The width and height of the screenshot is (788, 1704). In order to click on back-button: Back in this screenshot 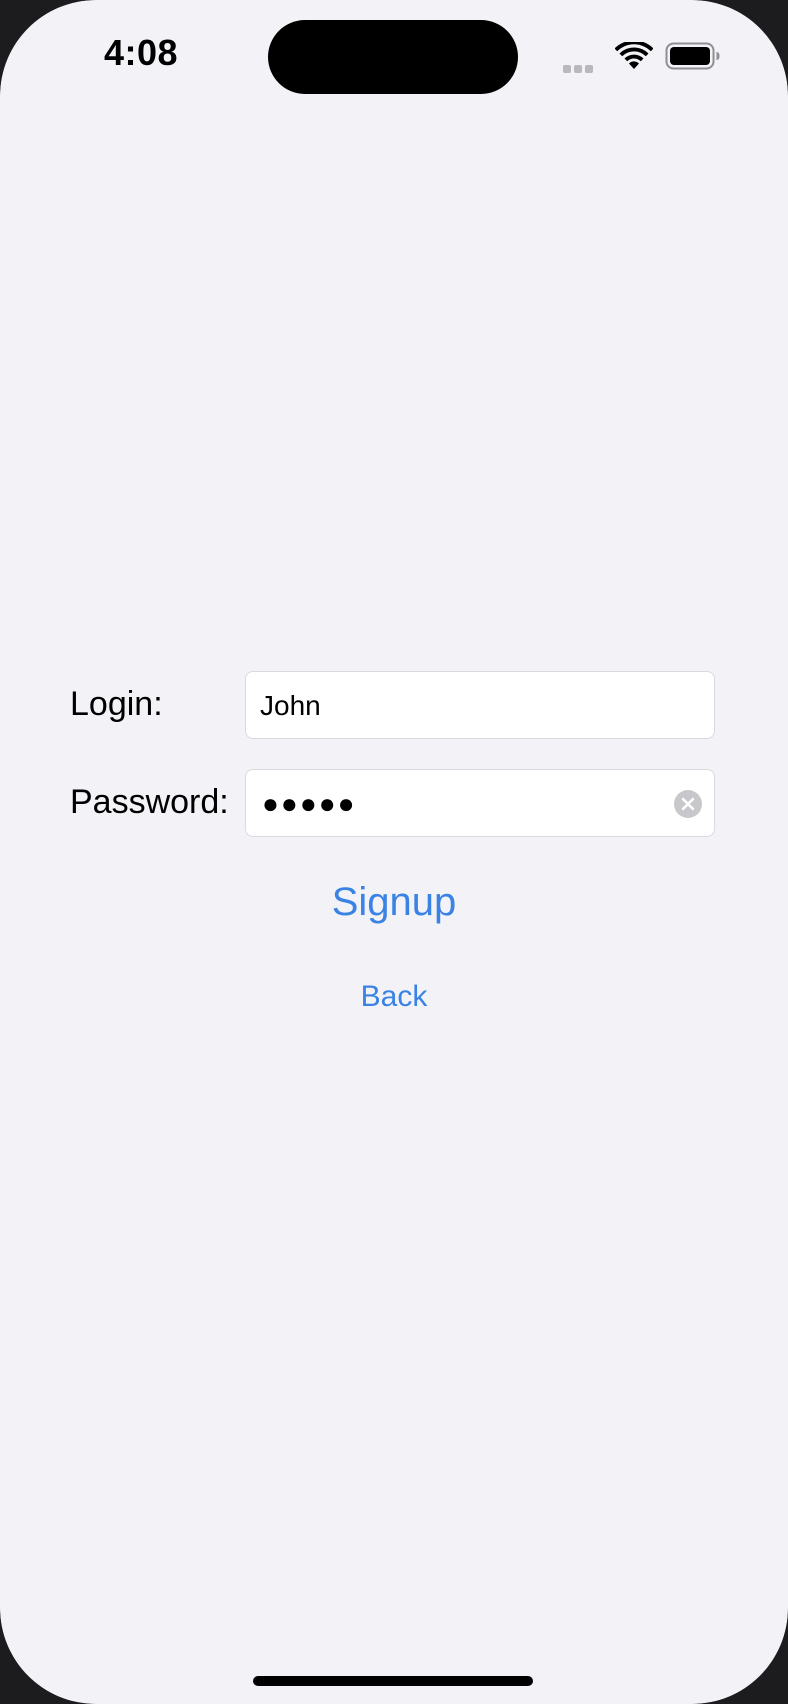, I will do `click(394, 997)`.